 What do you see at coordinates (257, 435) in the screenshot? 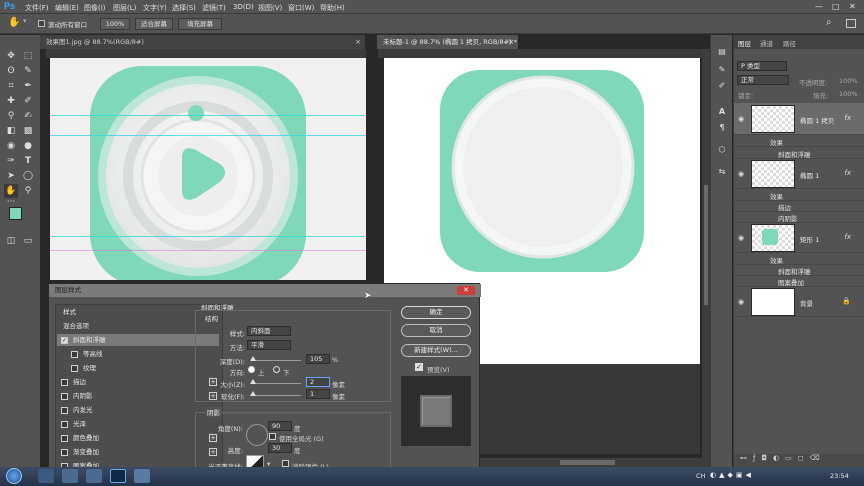
I see `angle-dial` at bounding box center [257, 435].